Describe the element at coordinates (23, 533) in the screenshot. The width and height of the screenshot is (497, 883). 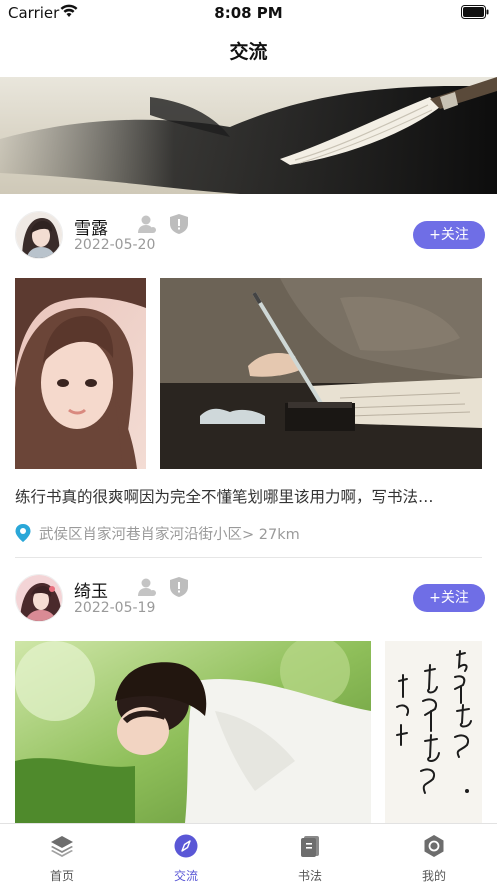
I see `location-pin-icon` at that location.